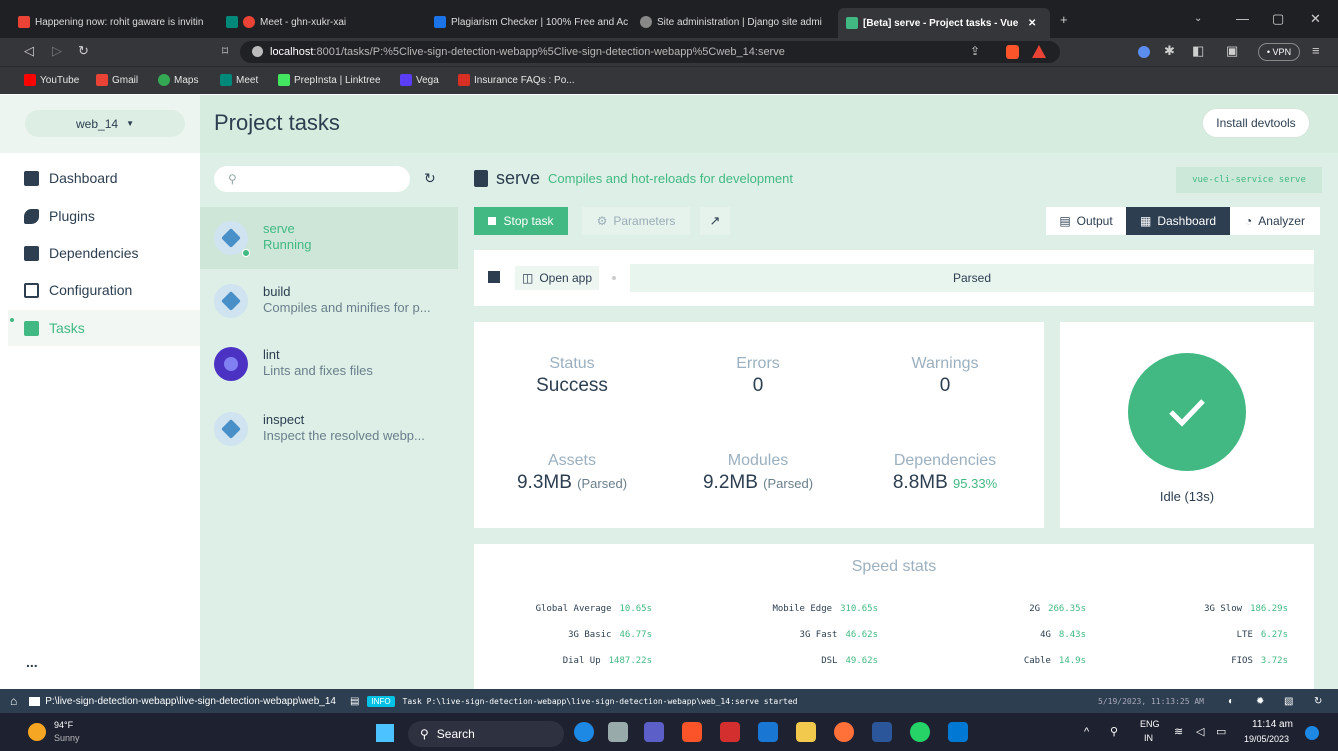 This screenshot has height=751, width=1338. Describe the element at coordinates (303, 22) in the screenshot. I see `tab-label: Meet - ghn-xukr-xai` at that location.